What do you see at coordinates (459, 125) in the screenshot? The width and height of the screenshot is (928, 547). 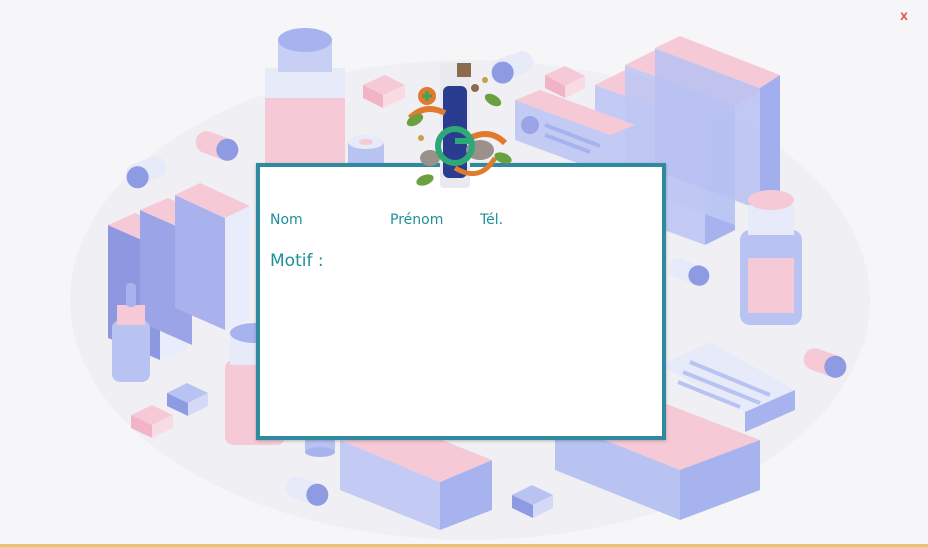 I see `pharmacy-logo-icon` at bounding box center [459, 125].